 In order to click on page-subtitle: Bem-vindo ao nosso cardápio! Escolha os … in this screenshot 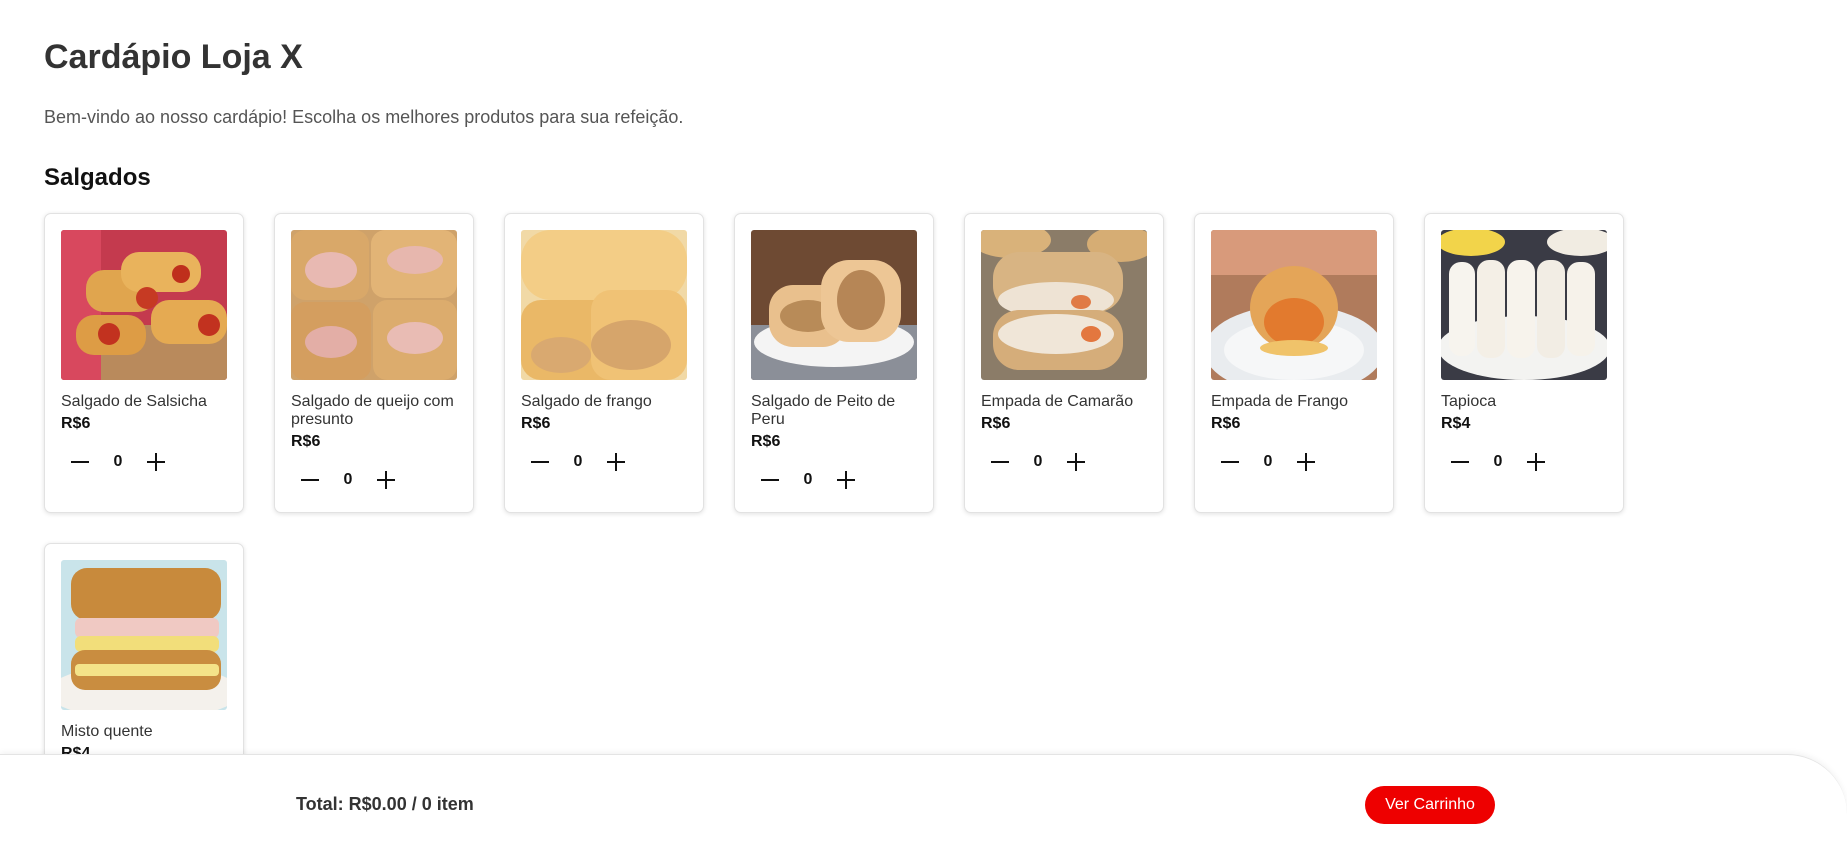, I will do `click(364, 117)`.